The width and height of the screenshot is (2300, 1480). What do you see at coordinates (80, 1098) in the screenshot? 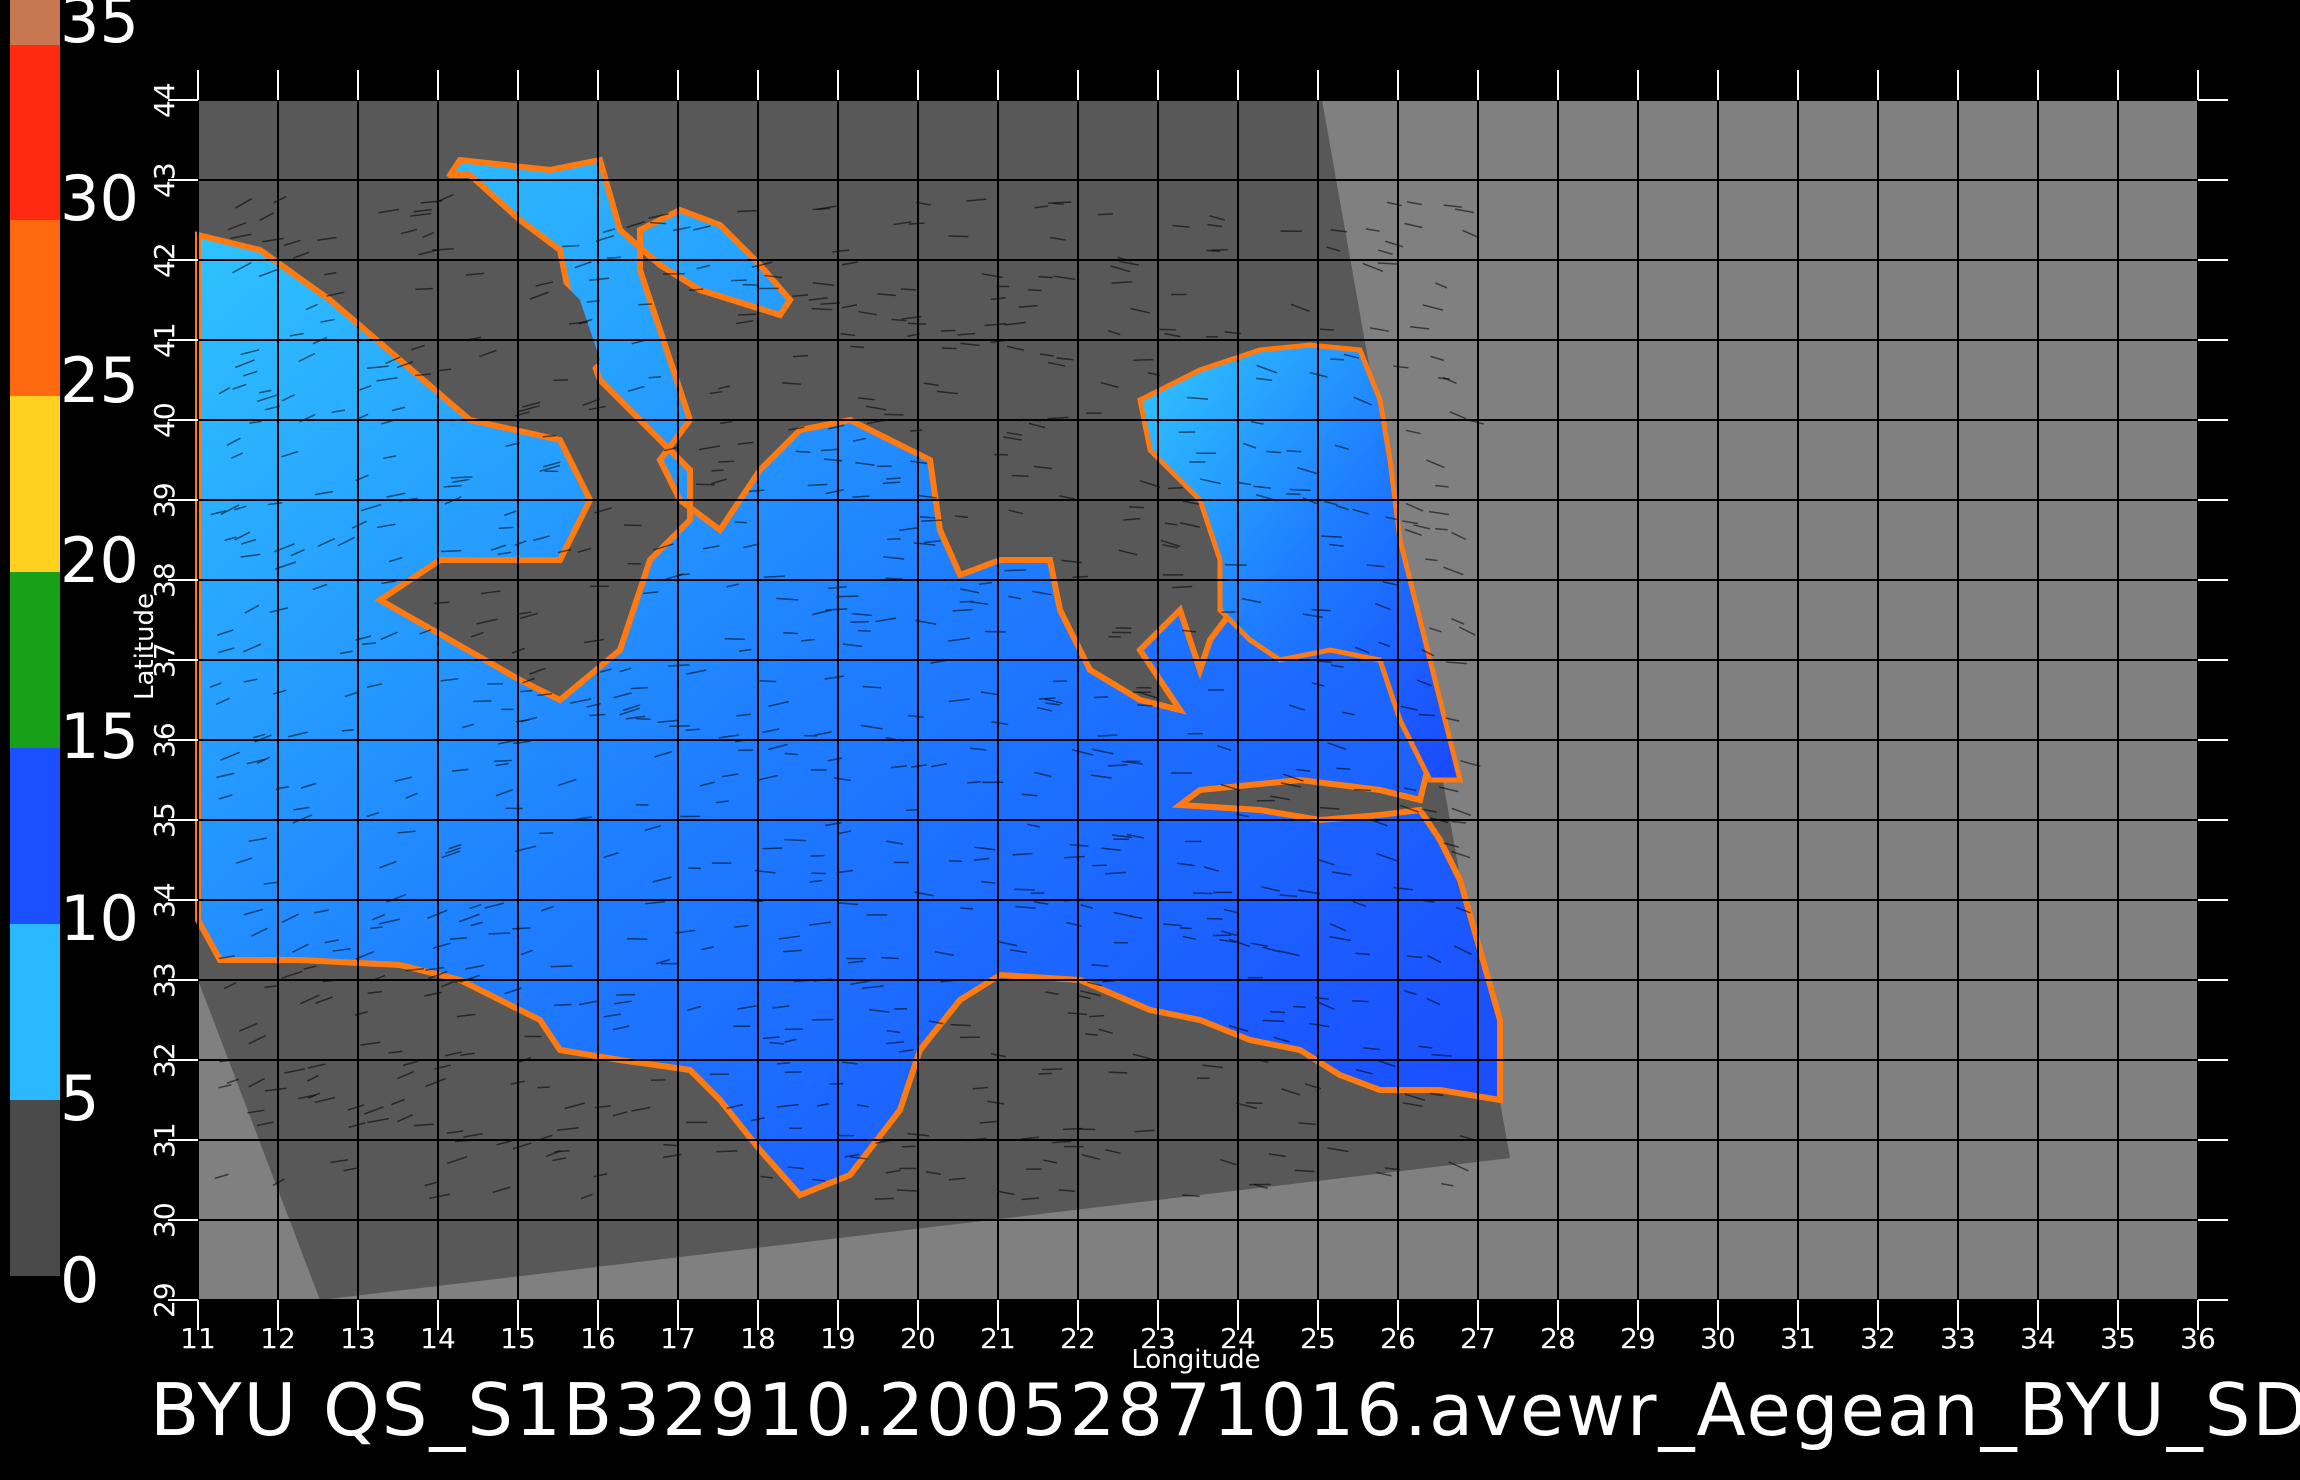
I see `colorbar-label: 5` at bounding box center [80, 1098].